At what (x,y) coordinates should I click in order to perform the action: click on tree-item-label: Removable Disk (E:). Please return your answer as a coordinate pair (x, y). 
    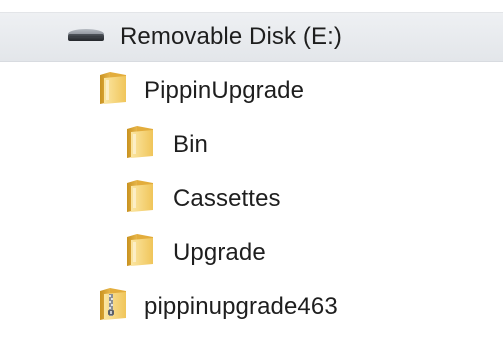
    Looking at the image, I should click on (231, 36).